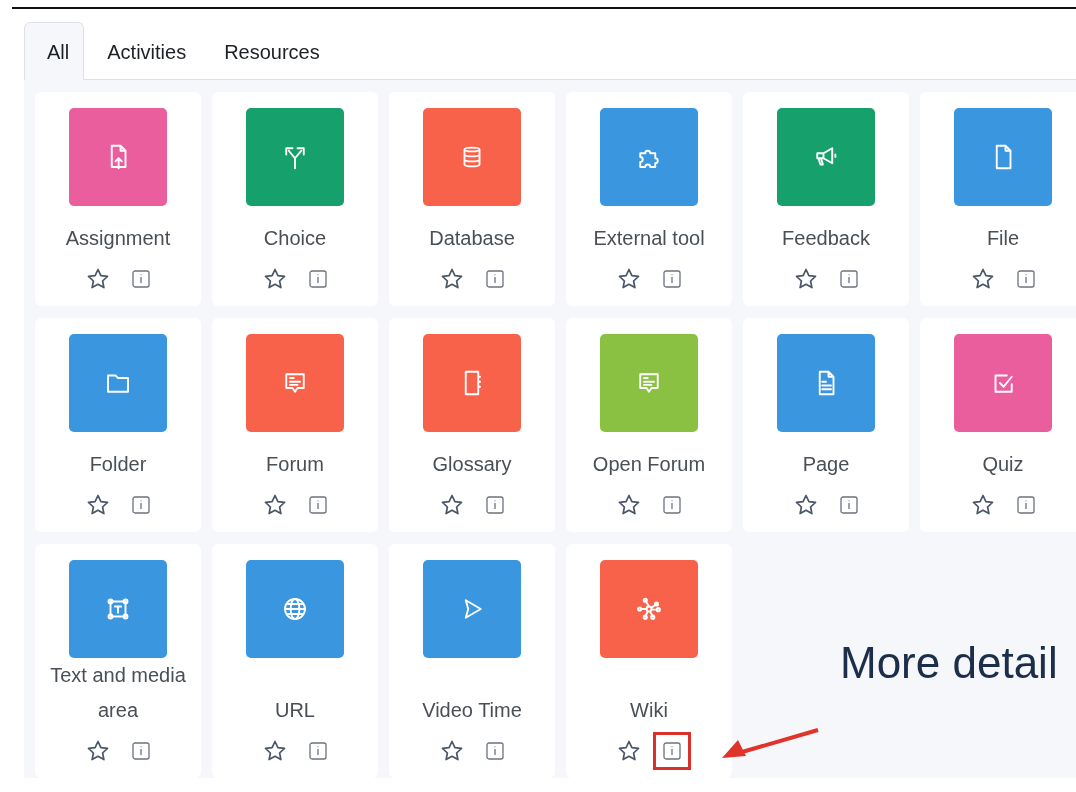 The height and width of the screenshot is (792, 1076). Describe the element at coordinates (118, 238) in the screenshot. I see `activity-name: Assignment` at that location.